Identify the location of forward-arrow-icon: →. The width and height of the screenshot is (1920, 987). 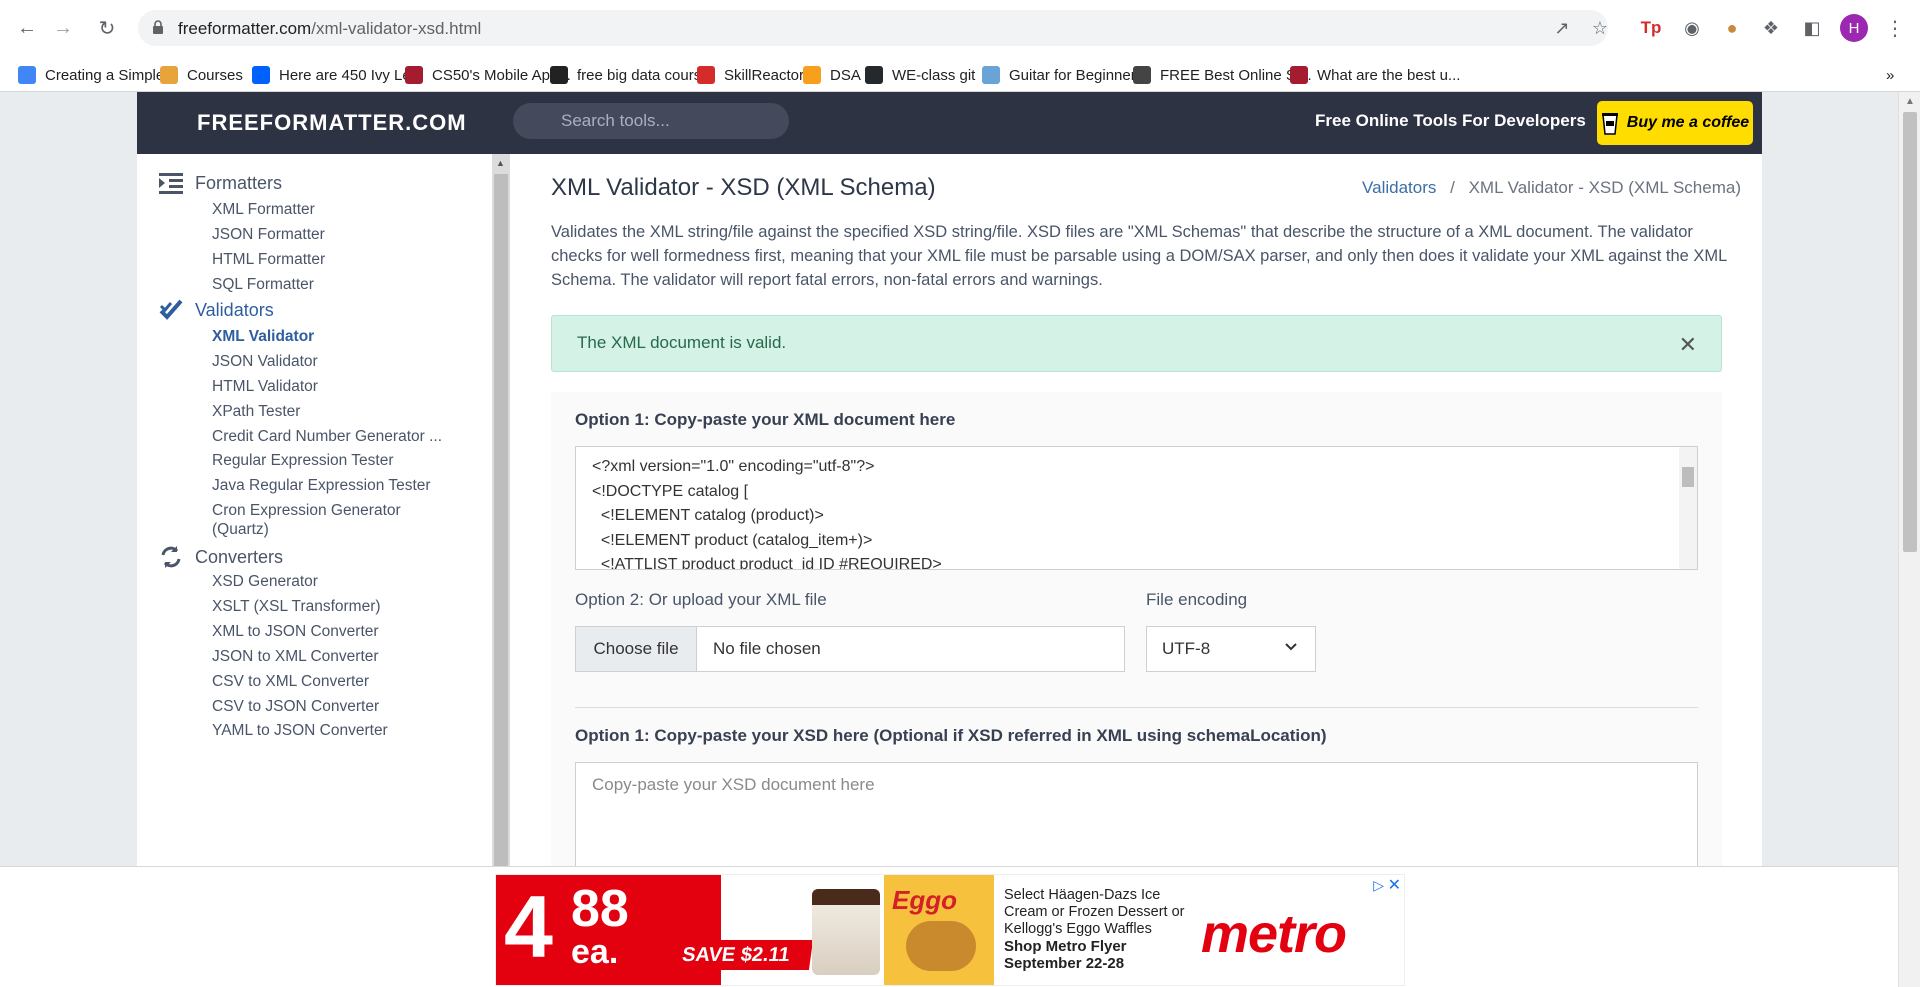
(63, 28).